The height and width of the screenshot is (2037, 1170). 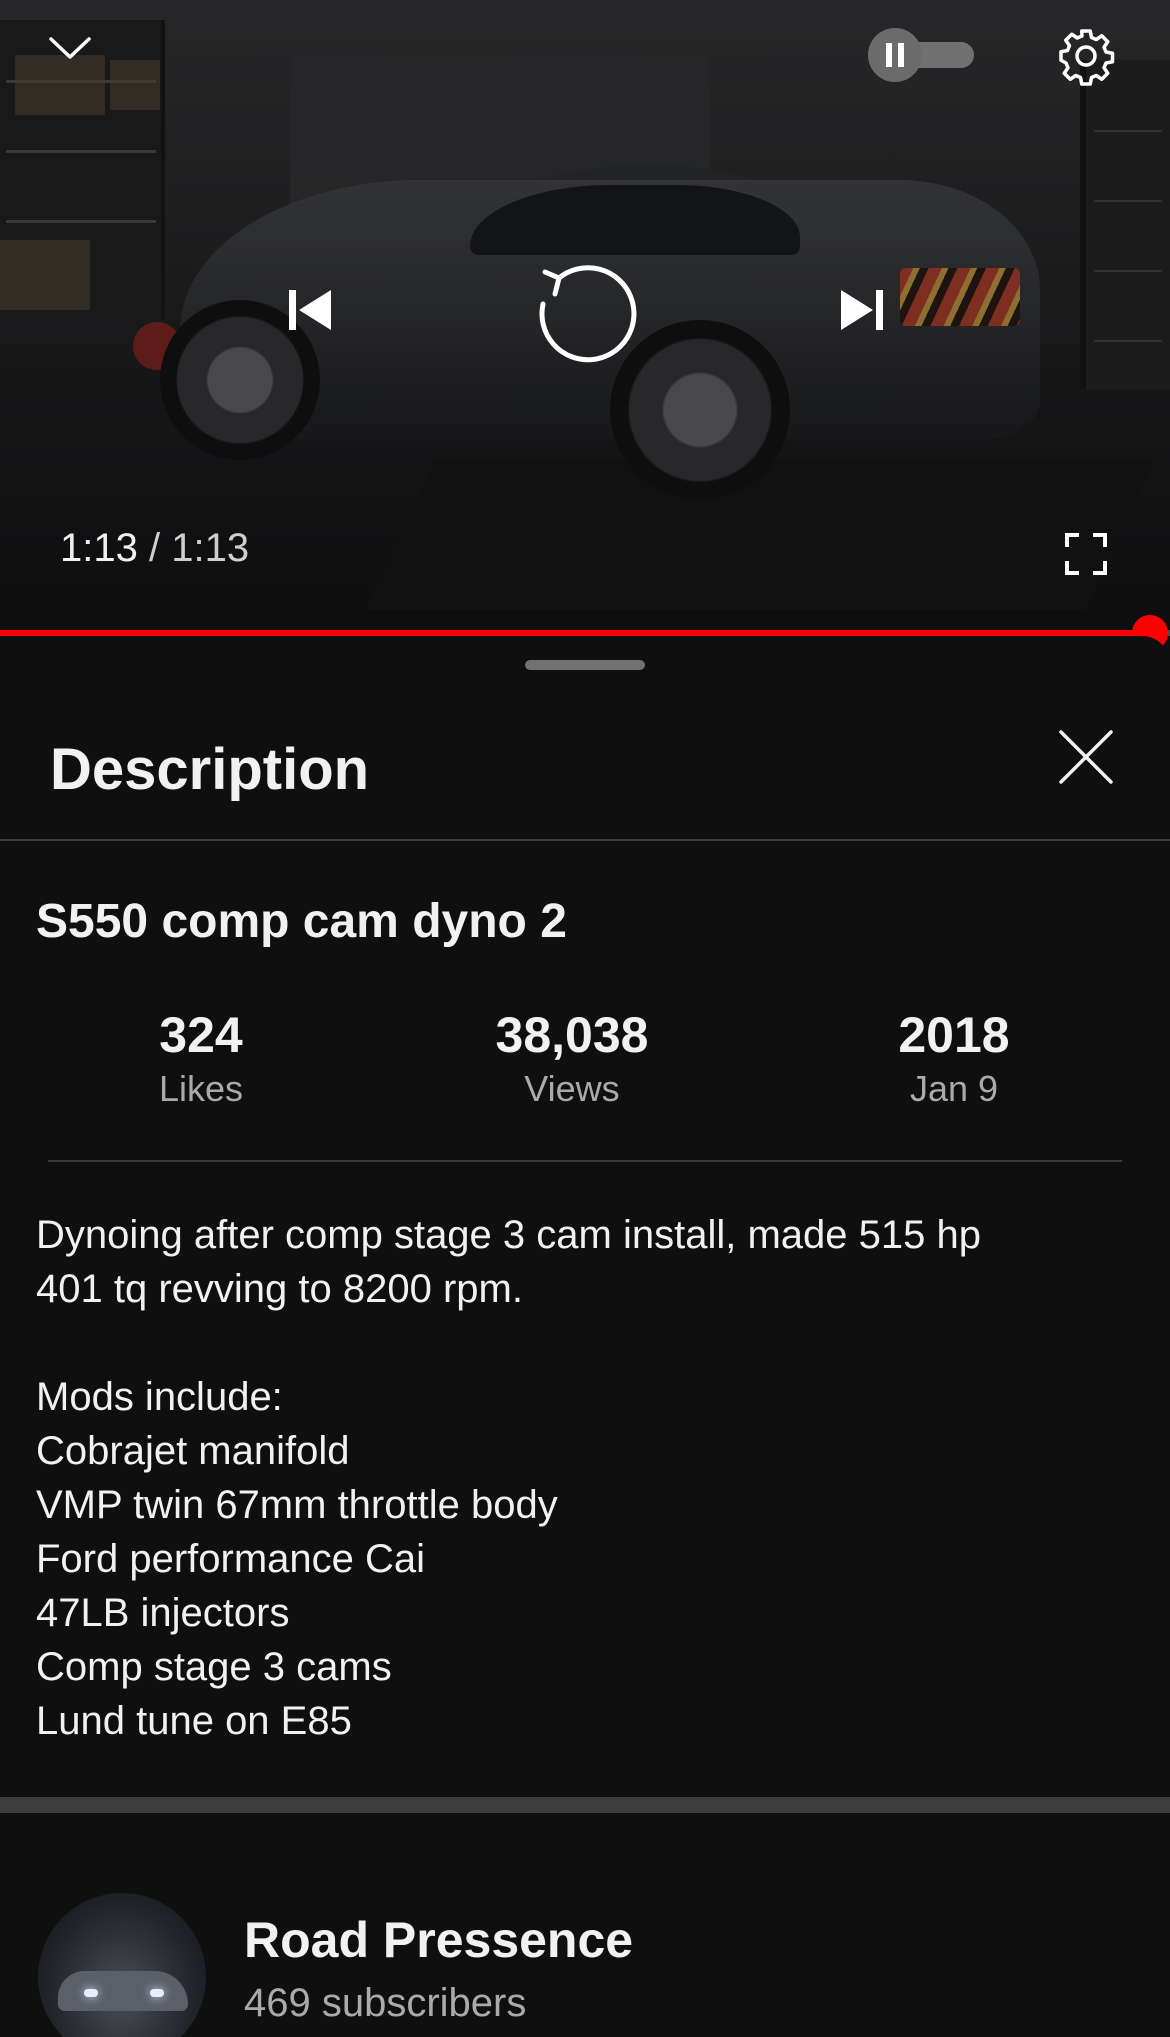 I want to click on skip-previous-icon, so click(x=310, y=310).